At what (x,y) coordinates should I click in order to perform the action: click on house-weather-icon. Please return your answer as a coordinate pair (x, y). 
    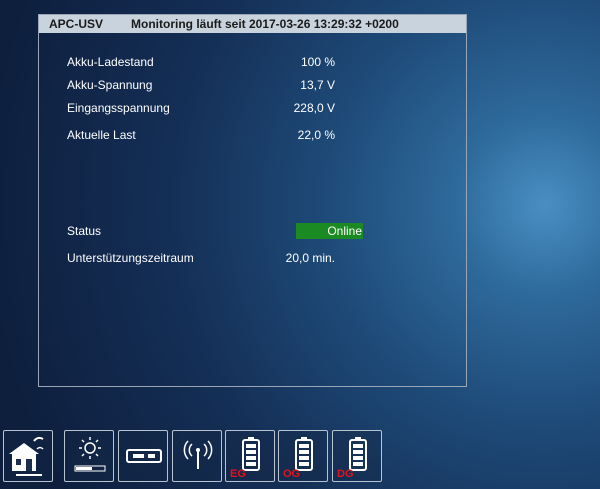
    Looking at the image, I should click on (26, 456).